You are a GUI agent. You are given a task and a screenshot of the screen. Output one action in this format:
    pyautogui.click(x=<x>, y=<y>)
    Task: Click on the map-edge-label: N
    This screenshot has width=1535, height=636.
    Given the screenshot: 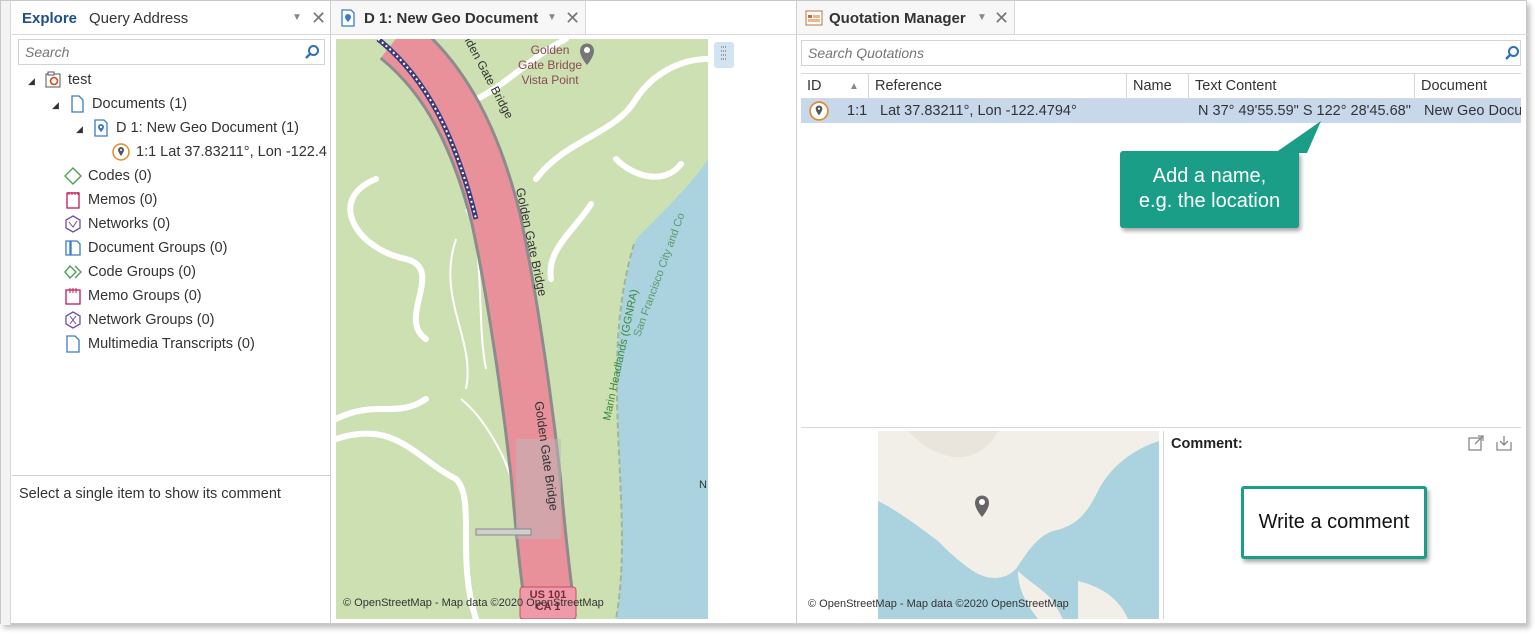 What is the action you would take?
    pyautogui.click(x=703, y=485)
    